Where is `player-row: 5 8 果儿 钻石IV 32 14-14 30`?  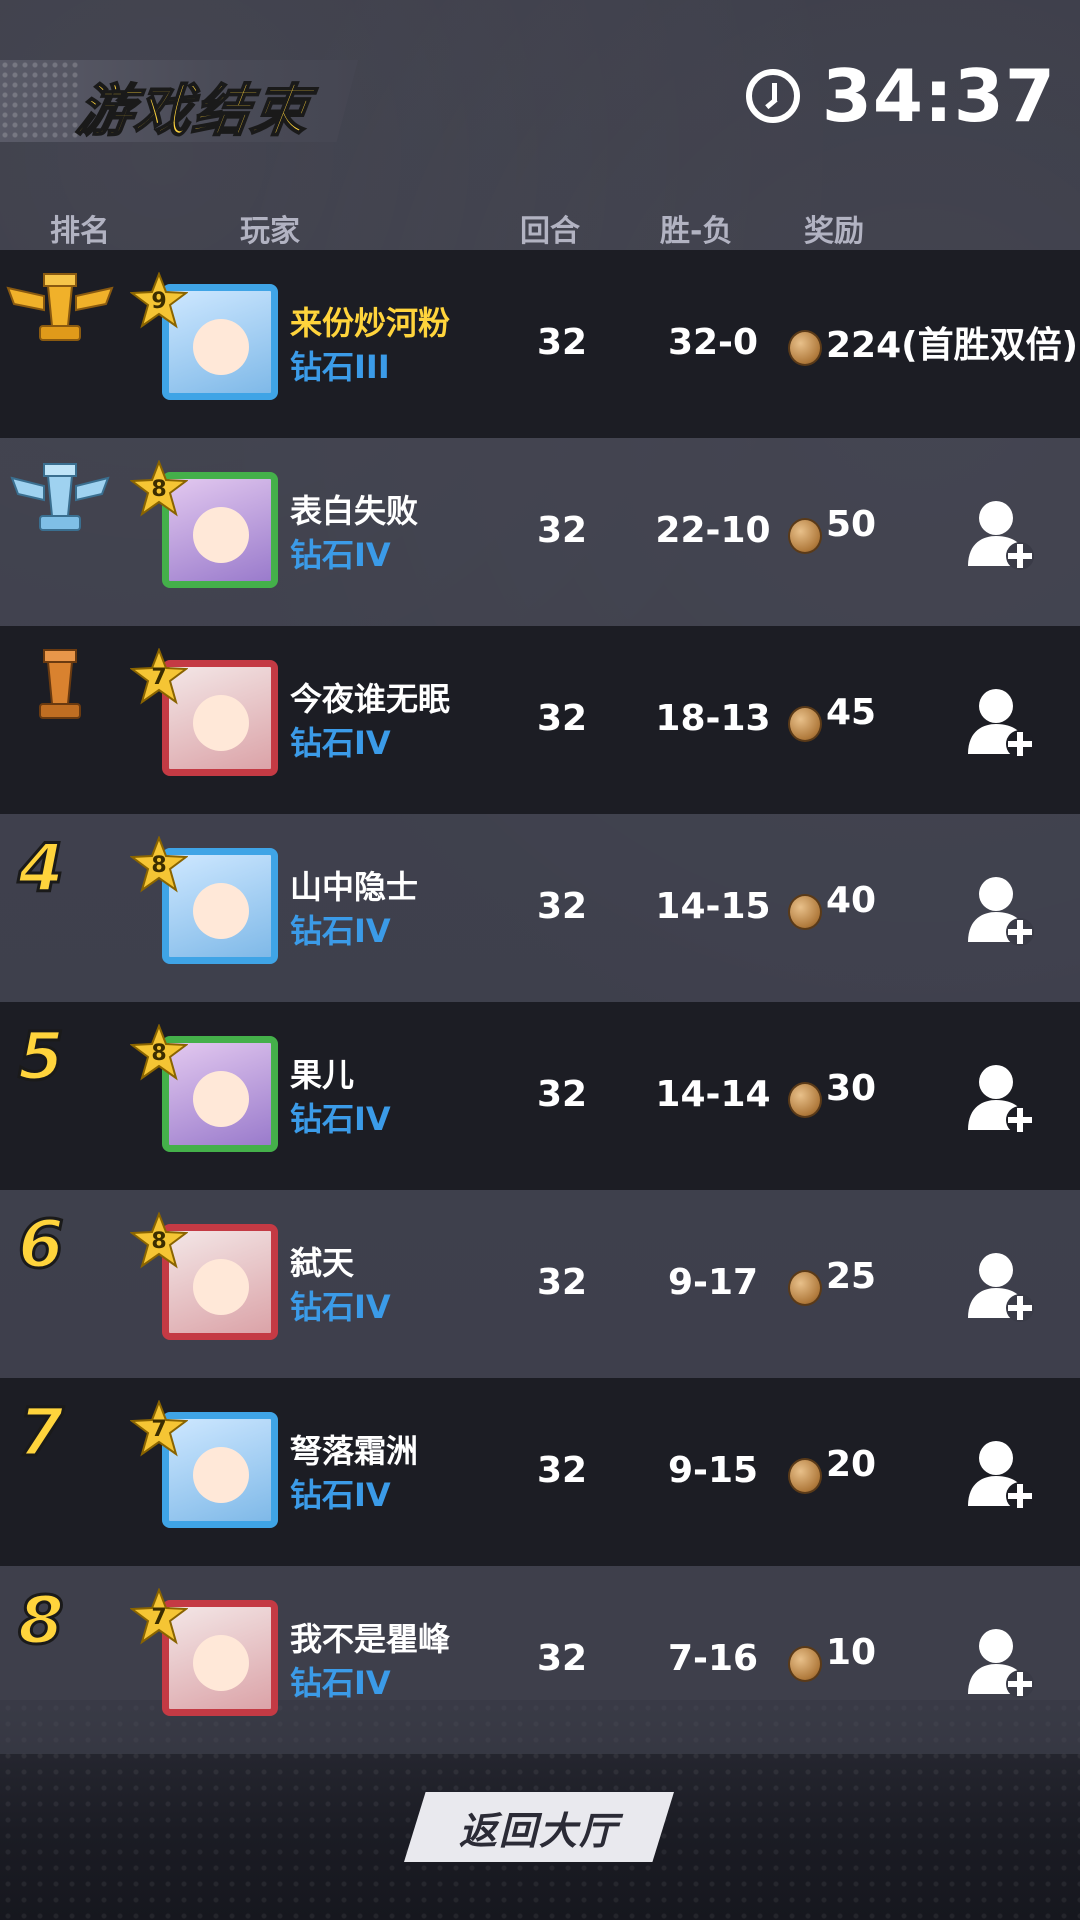
player-row: 5 8 果儿 钻石IV 32 14-14 30 is located at coordinates (540, 1096).